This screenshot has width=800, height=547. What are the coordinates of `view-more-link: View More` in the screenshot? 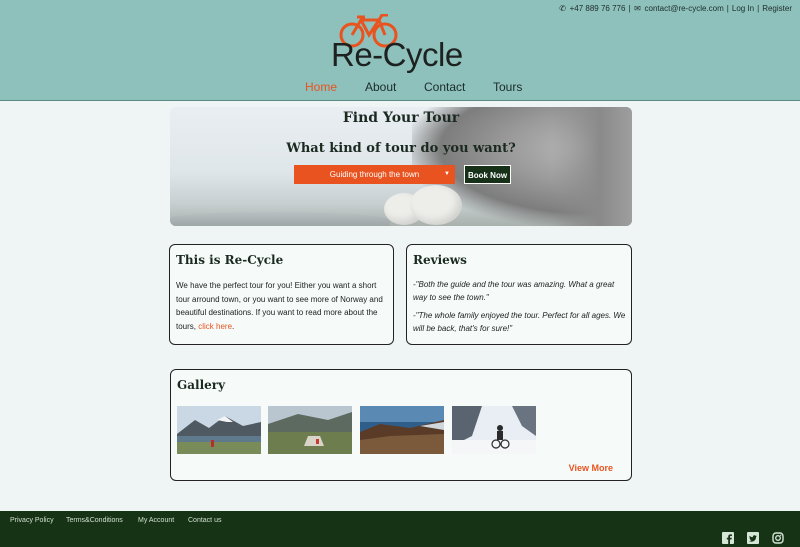 It's located at (591, 468).